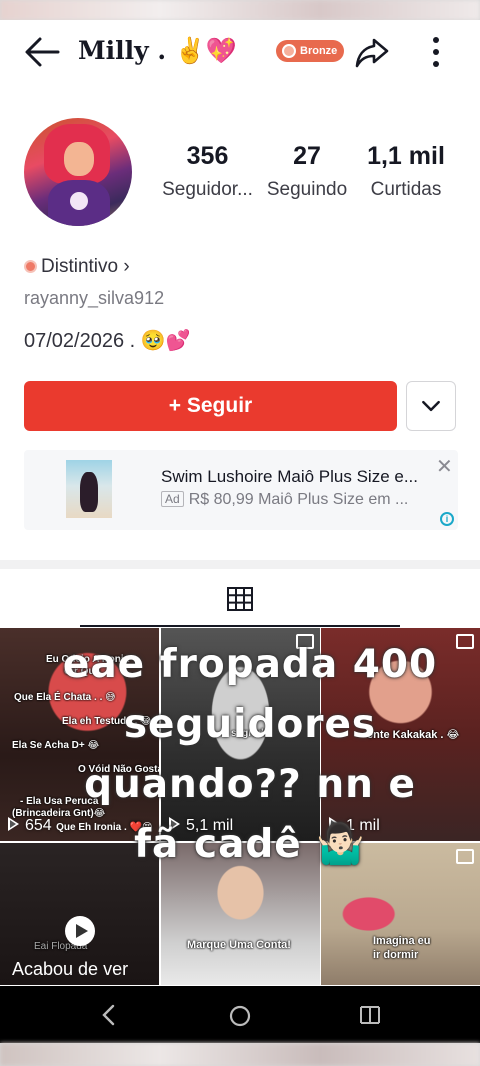 Image resolution: width=480 pixels, height=1066 pixels. I want to click on suggestions-dropdown-button, so click(431, 406).